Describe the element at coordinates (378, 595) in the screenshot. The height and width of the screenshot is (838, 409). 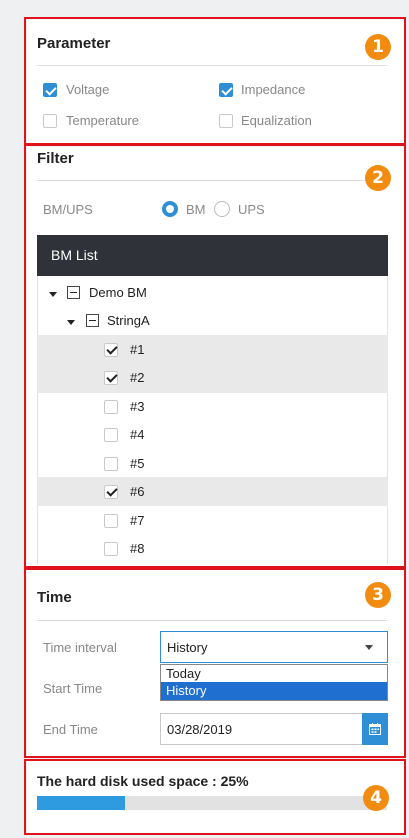
I see `section-number-badge: 3` at that location.